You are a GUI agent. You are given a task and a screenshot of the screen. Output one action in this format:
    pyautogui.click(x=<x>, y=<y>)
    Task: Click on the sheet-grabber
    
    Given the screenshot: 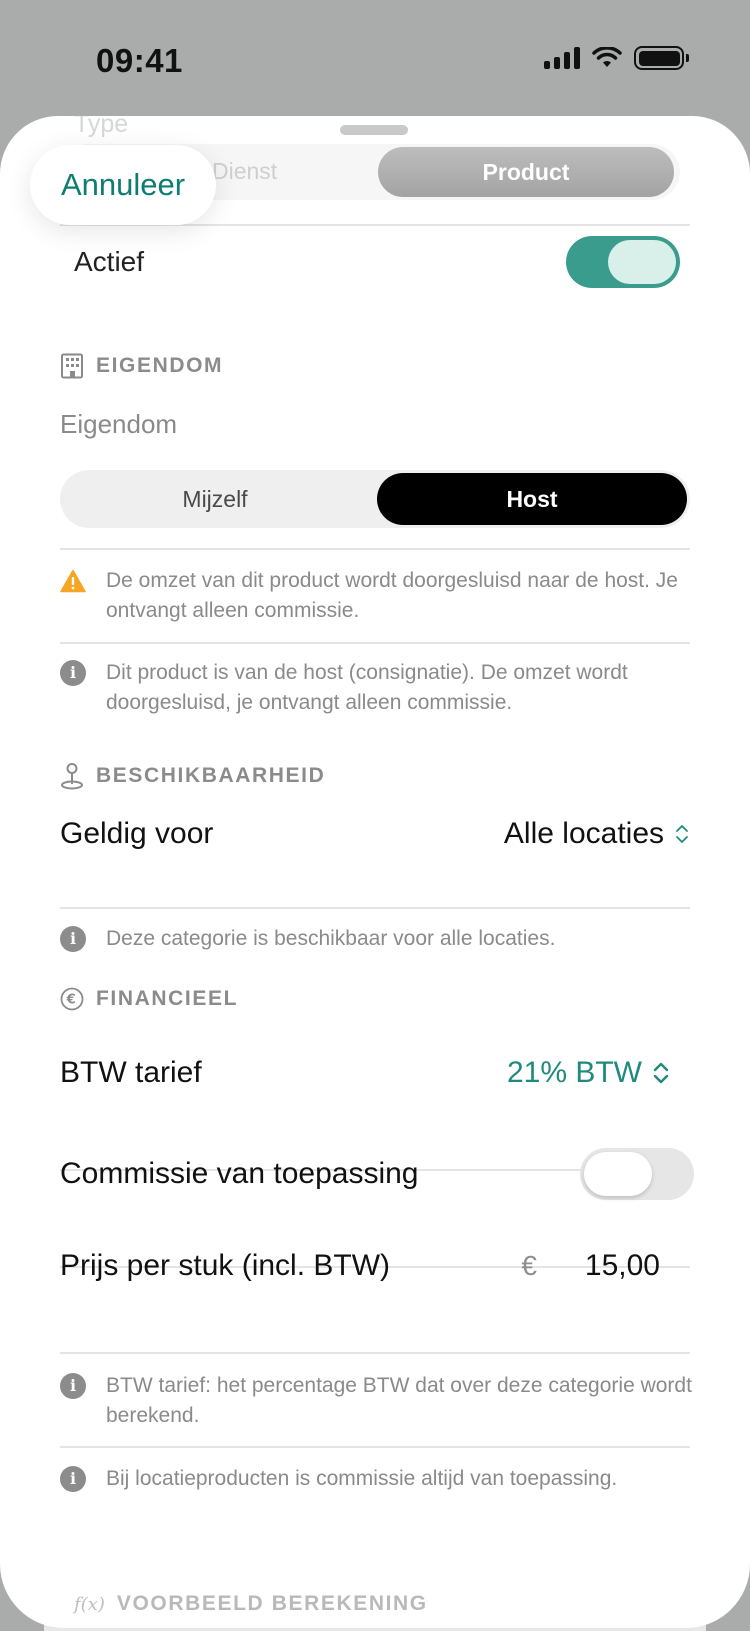 What is the action you would take?
    pyautogui.click(x=374, y=130)
    